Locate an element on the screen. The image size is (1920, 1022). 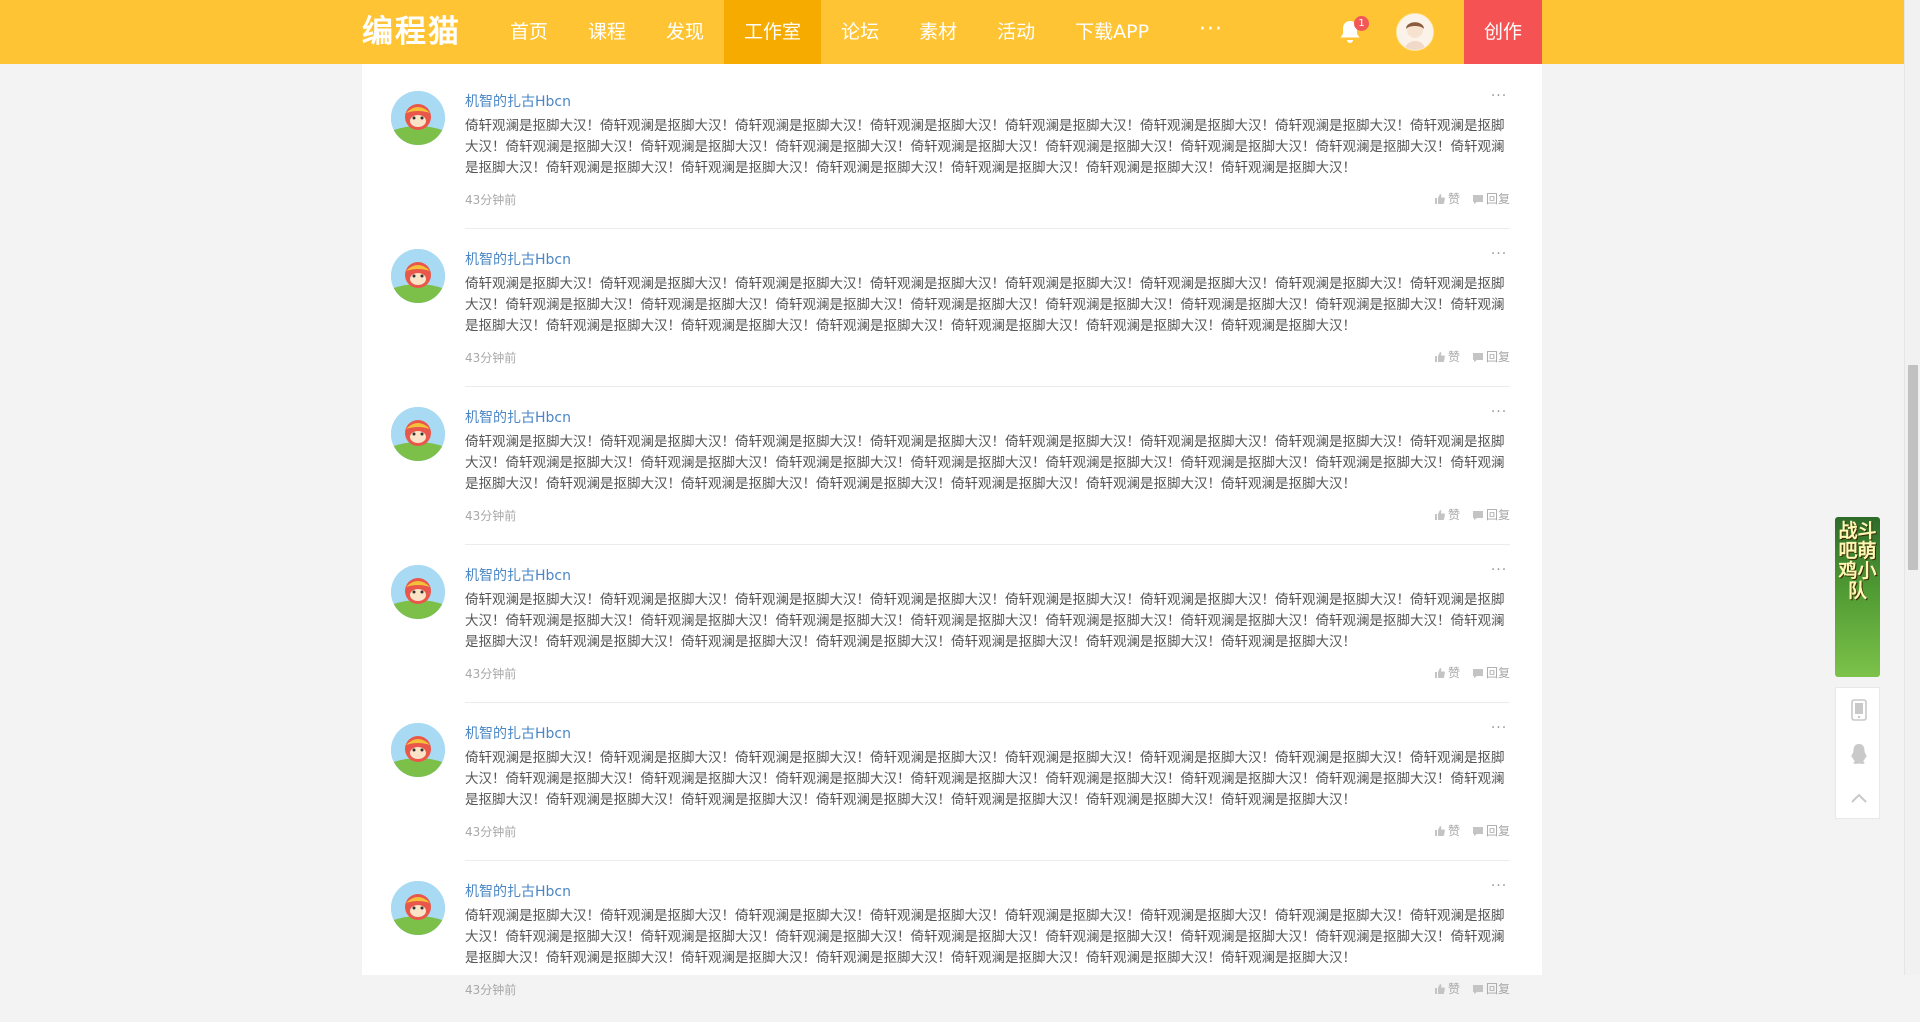
main-nav: 首页 课程 发现 工作室 论坛 素材 活动 下载APP is located at coordinates (829, 32).